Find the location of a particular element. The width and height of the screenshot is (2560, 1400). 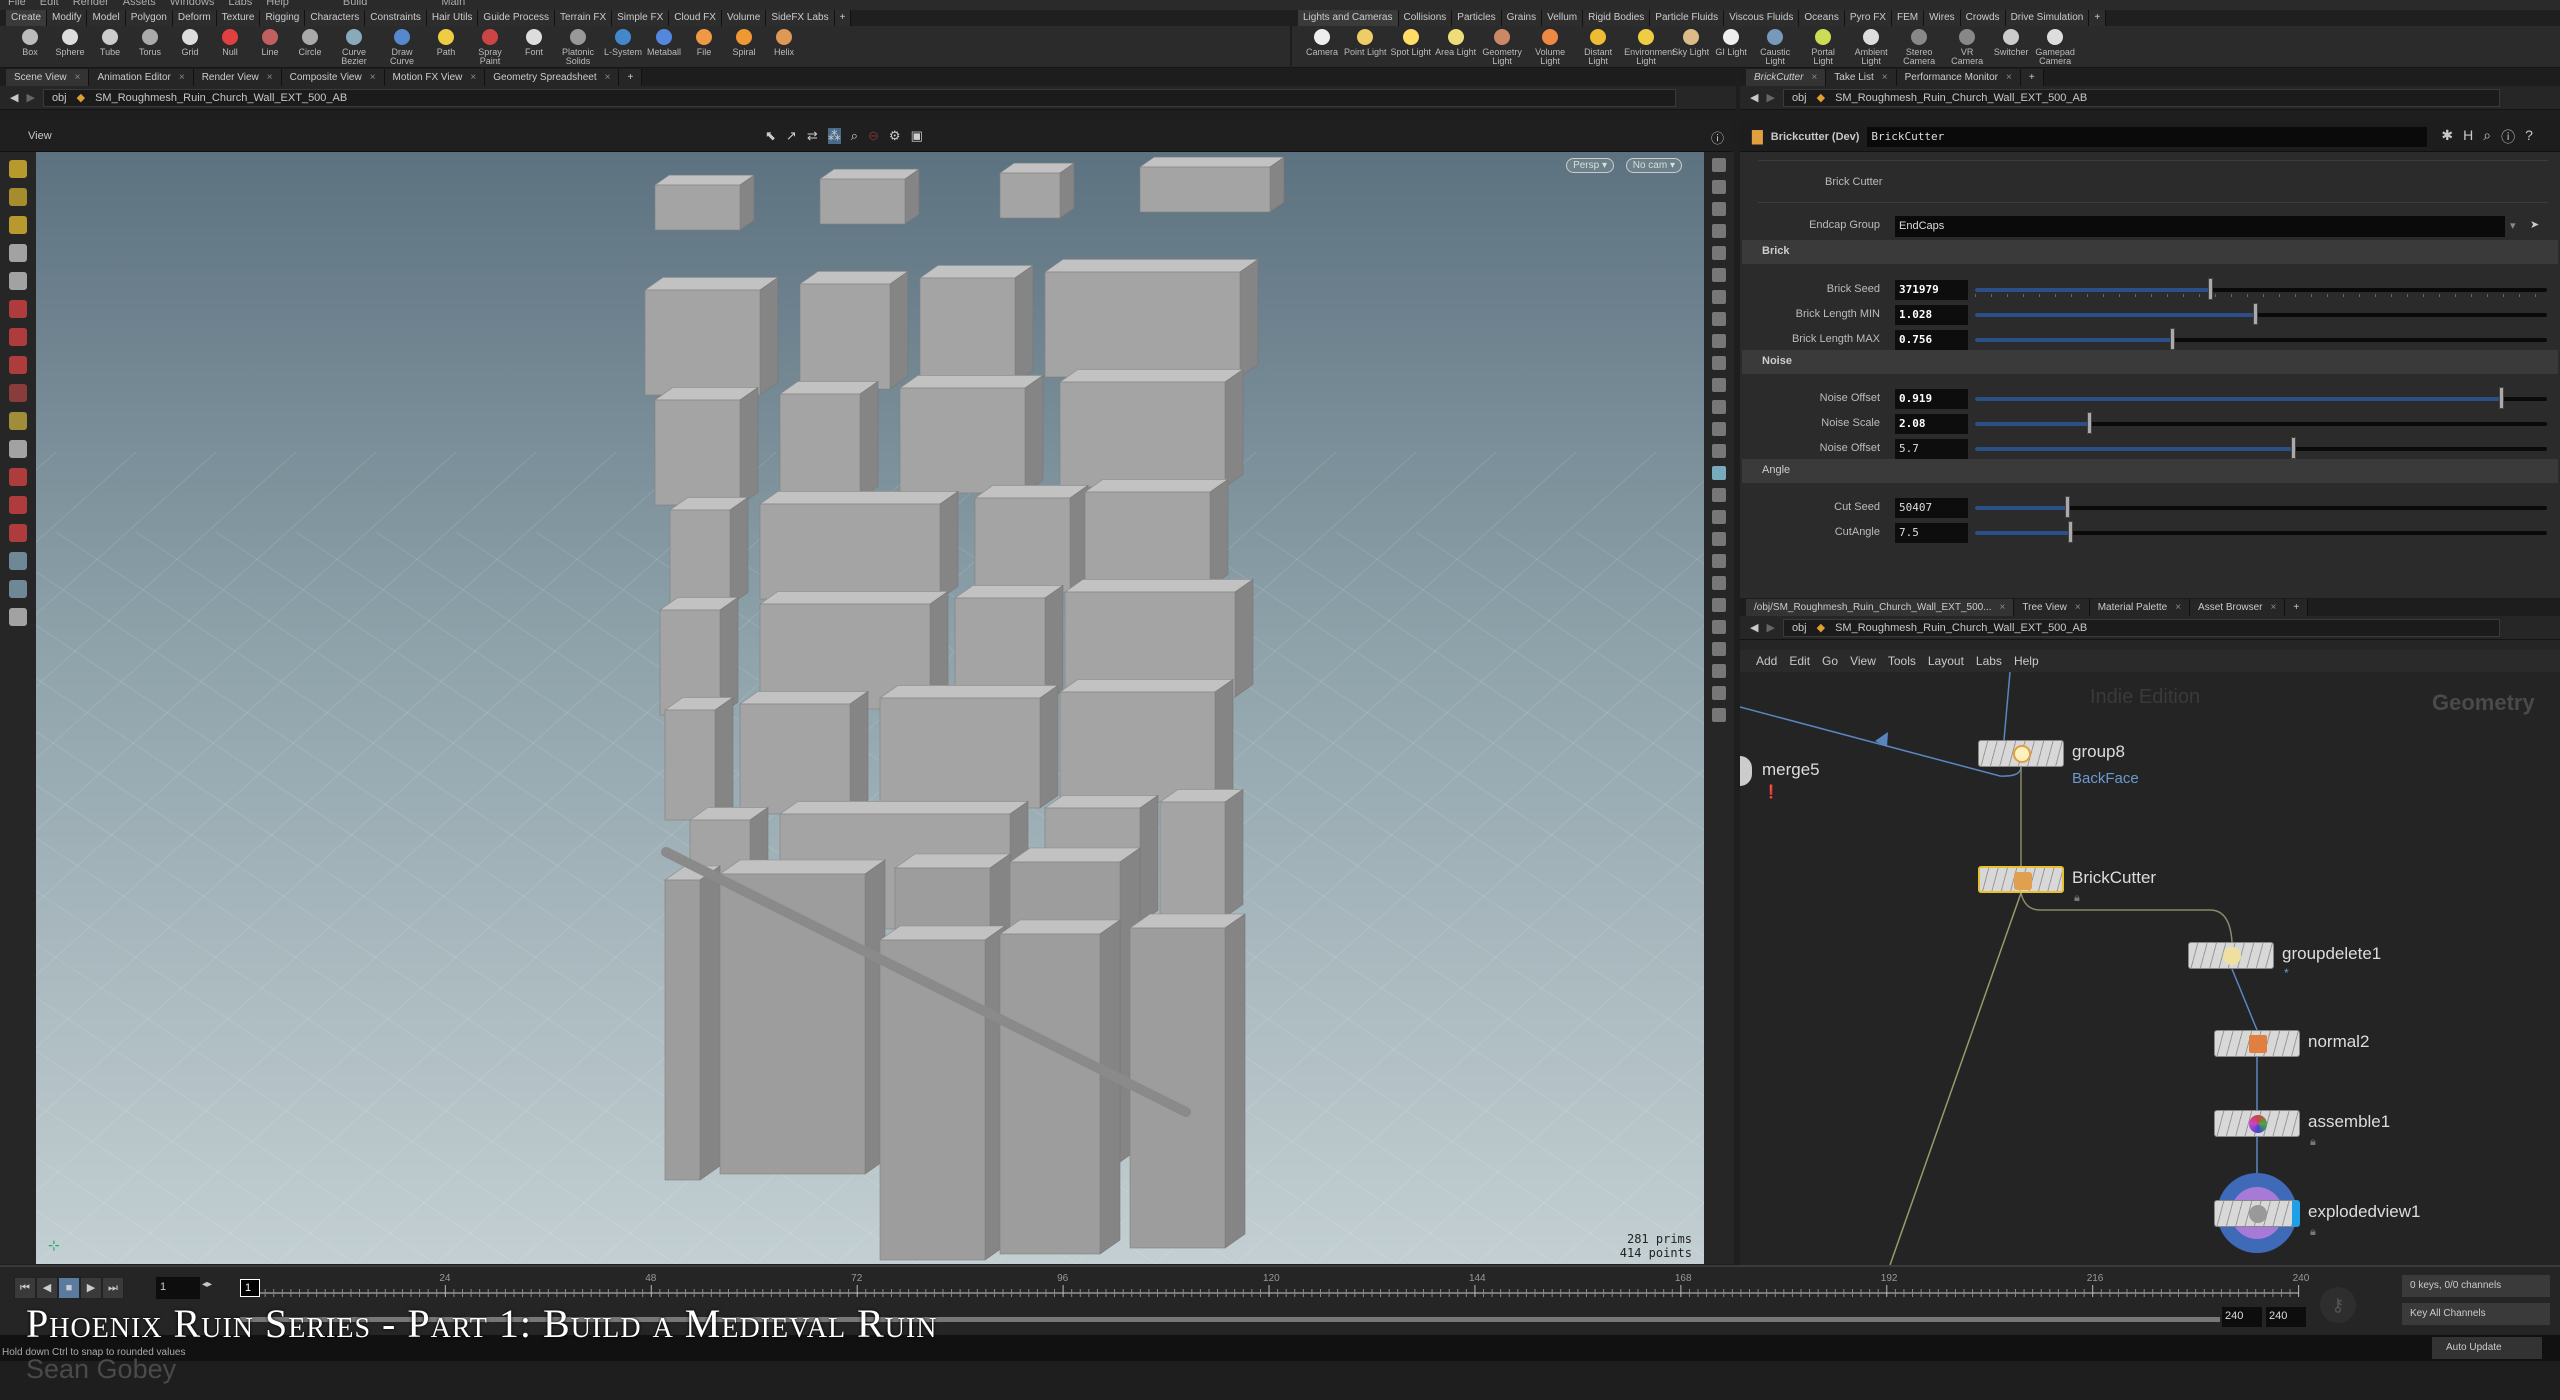

shelf-tool: Circle is located at coordinates (310, 47).